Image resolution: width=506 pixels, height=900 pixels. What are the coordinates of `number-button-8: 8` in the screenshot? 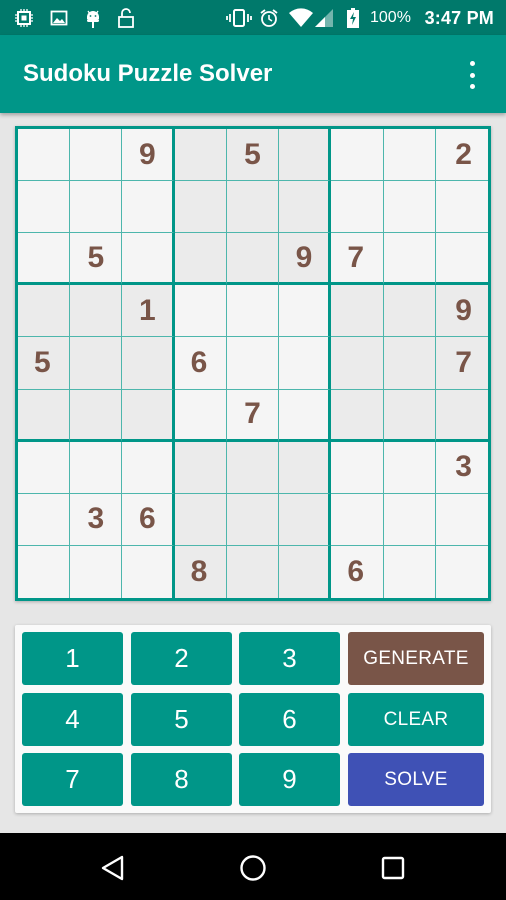 It's located at (181, 779).